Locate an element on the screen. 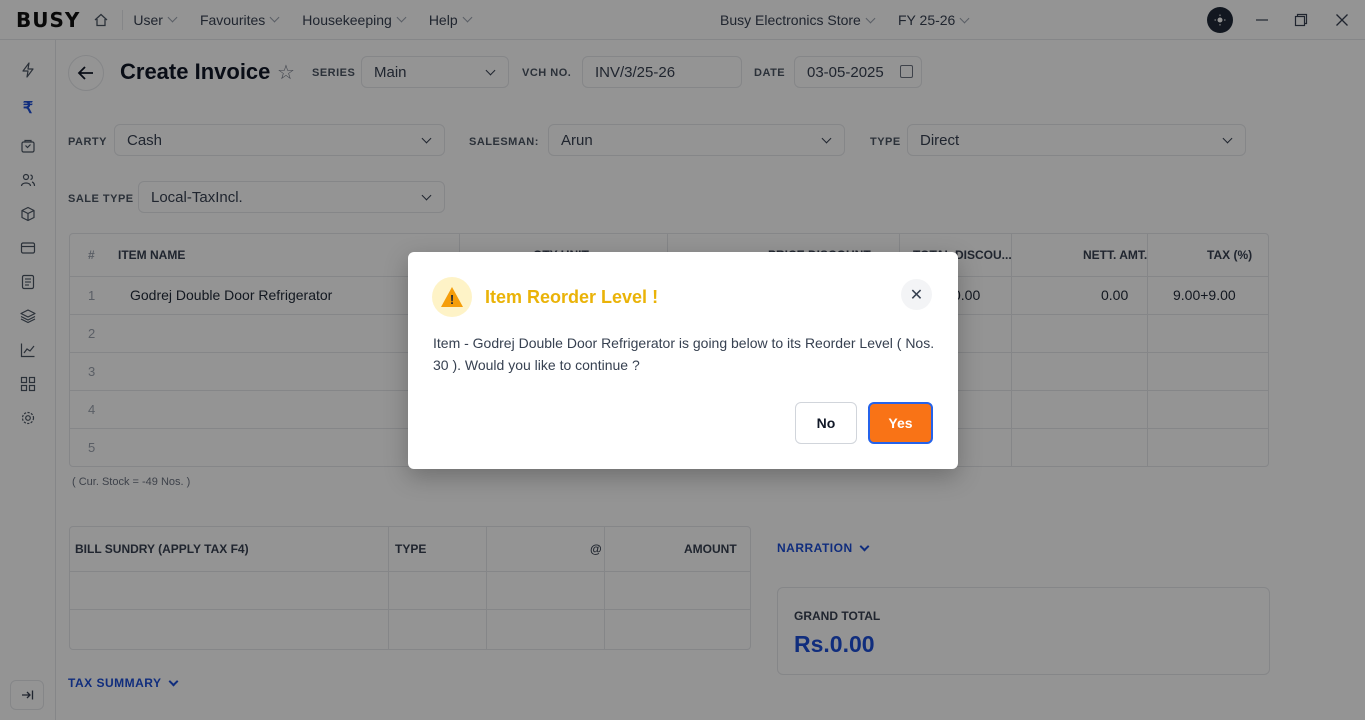 Image resolution: width=1365 pixels, height=720 pixels. close-icon: ✕ is located at coordinates (916, 294).